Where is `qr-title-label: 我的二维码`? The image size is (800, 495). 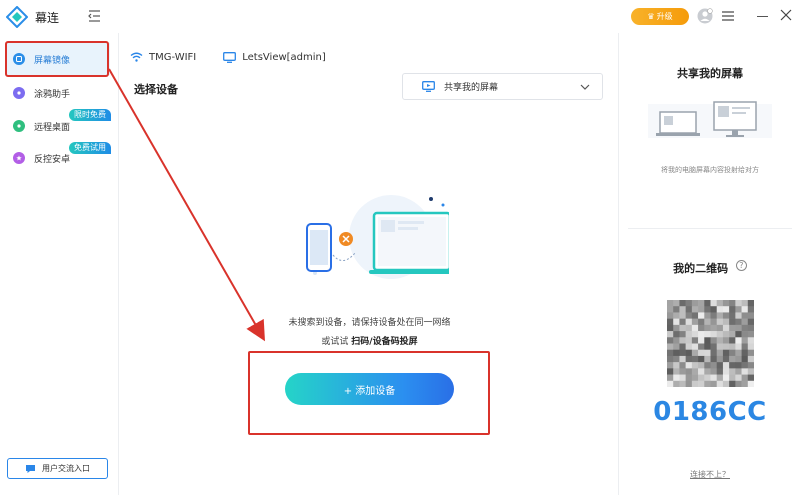
qr-title-label: 我的二维码 is located at coordinates (701, 268).